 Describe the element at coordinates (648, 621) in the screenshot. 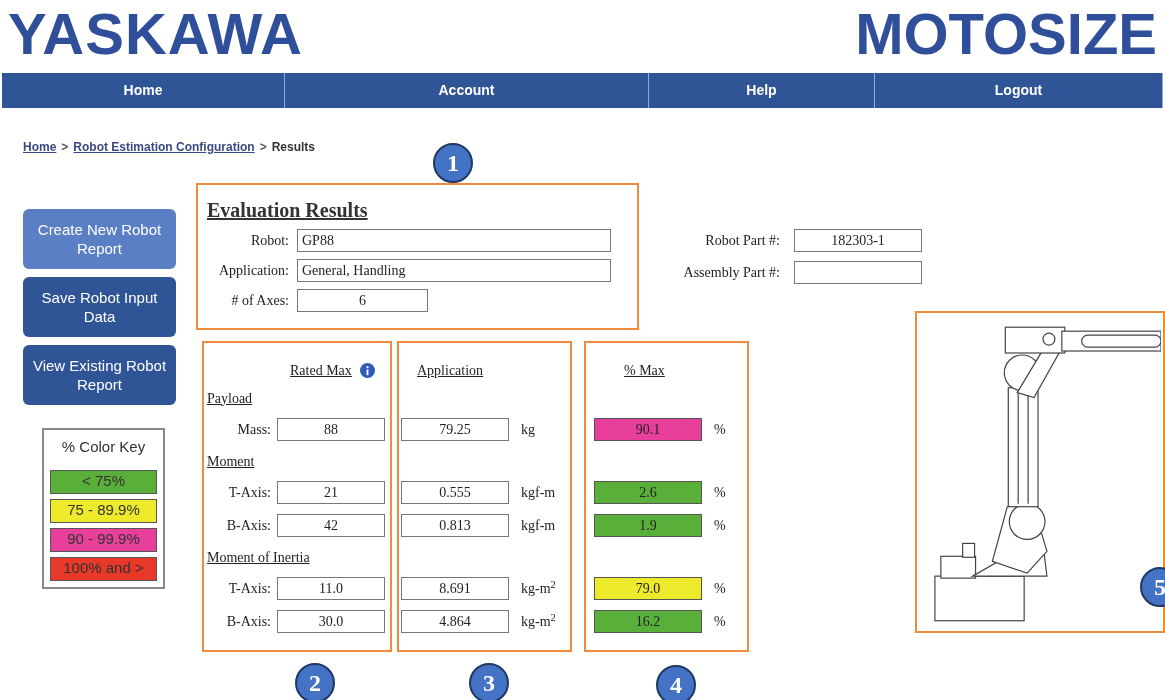

I see `percent-indicator: 16.2` at that location.